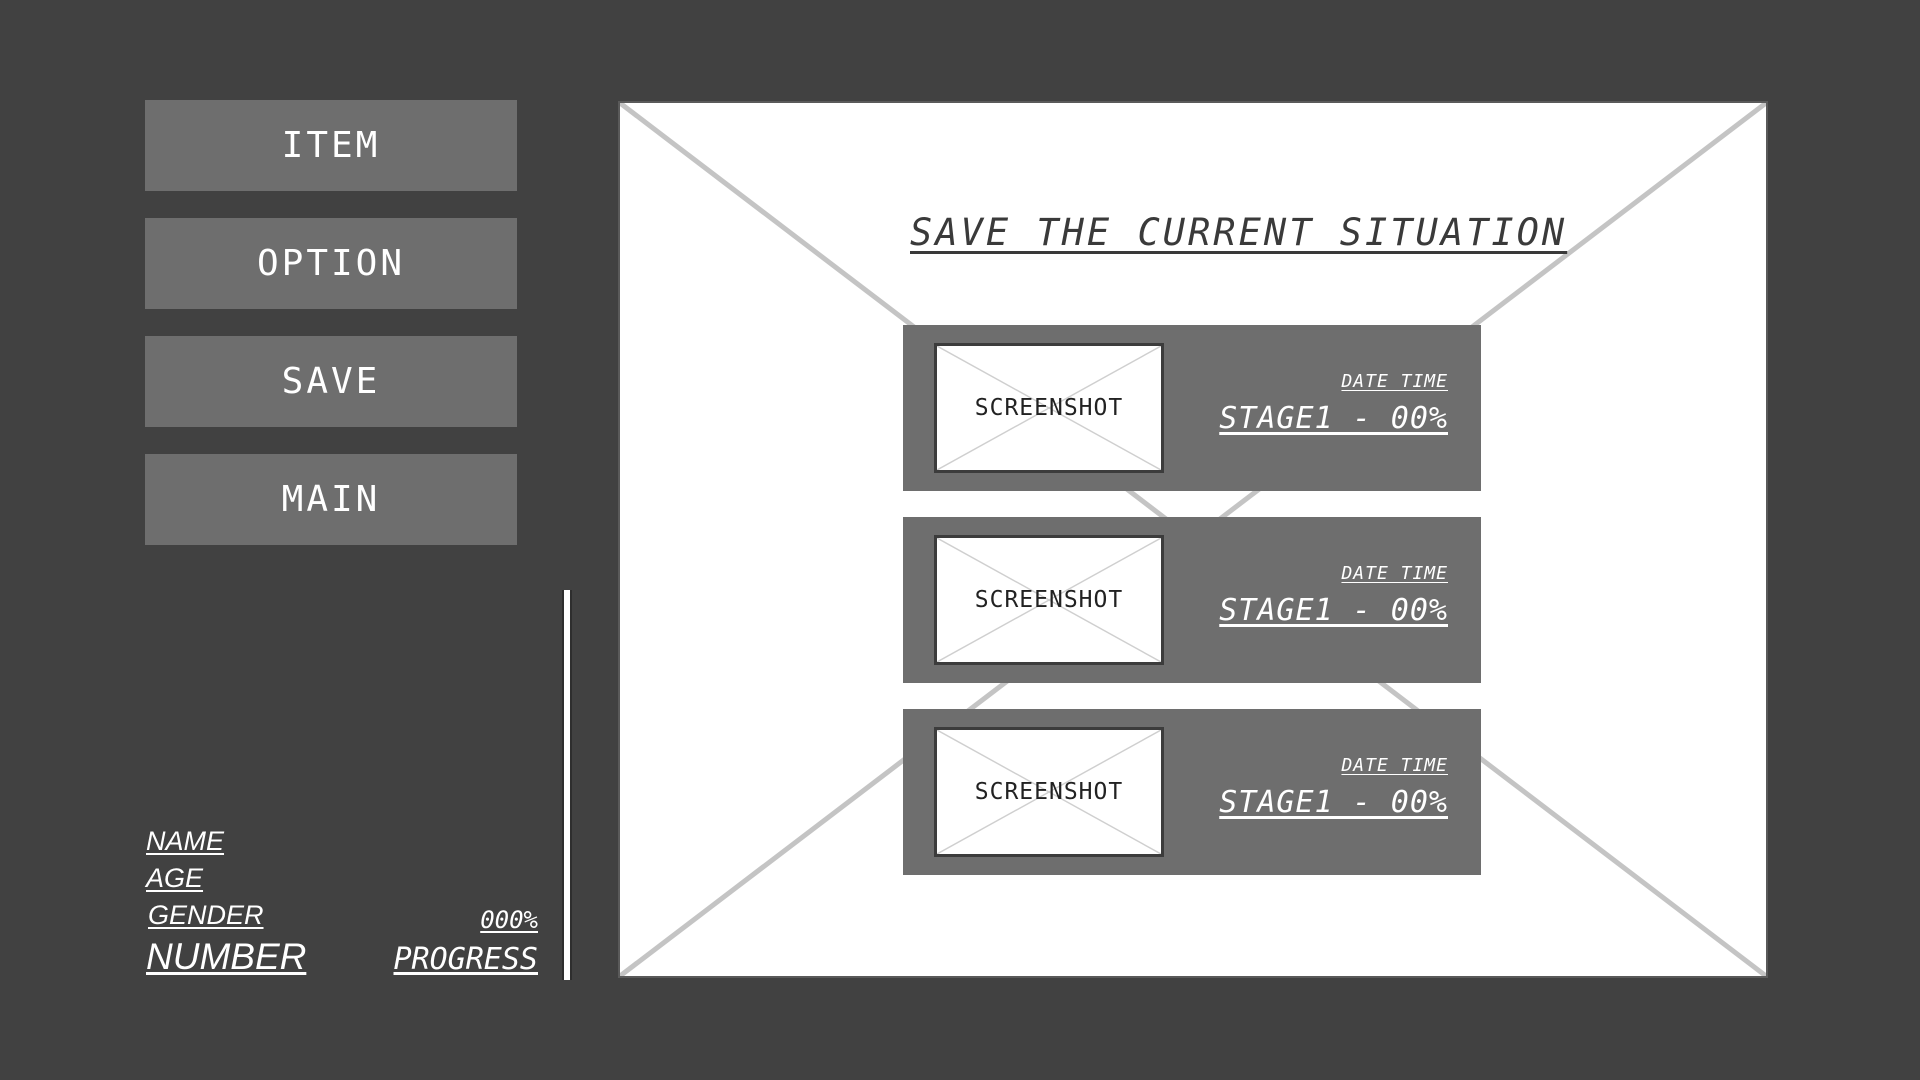  Describe the element at coordinates (331, 499) in the screenshot. I see `main-button: MAIN` at that location.